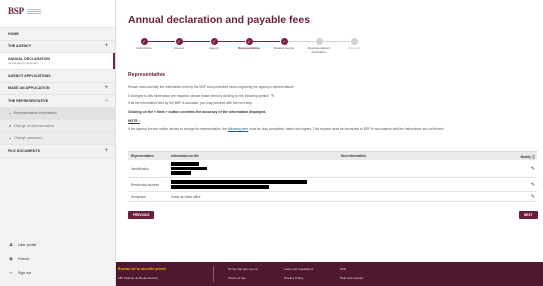  I want to click on row-label: Identification, so click(140, 168).